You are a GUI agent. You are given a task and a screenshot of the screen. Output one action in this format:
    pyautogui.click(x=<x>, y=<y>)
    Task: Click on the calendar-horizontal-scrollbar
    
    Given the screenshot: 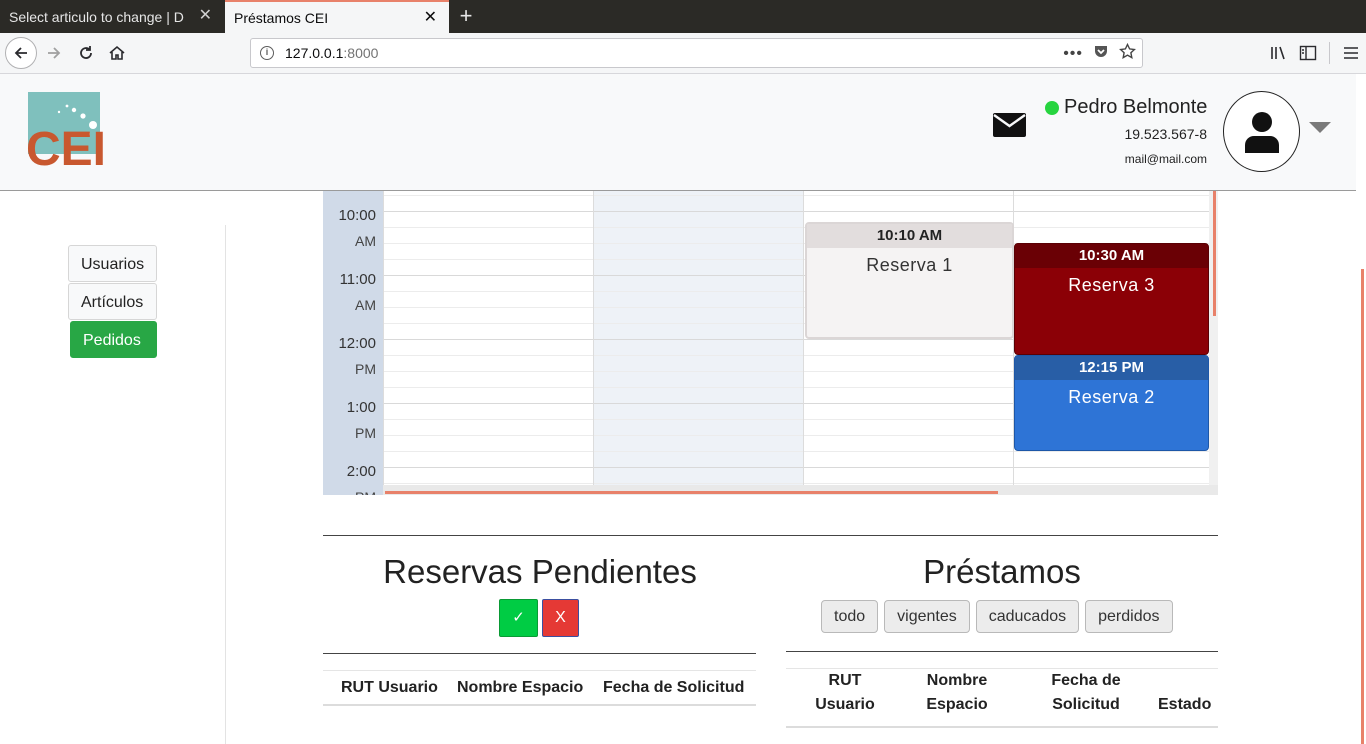 What is the action you would take?
    pyautogui.click(x=800, y=490)
    